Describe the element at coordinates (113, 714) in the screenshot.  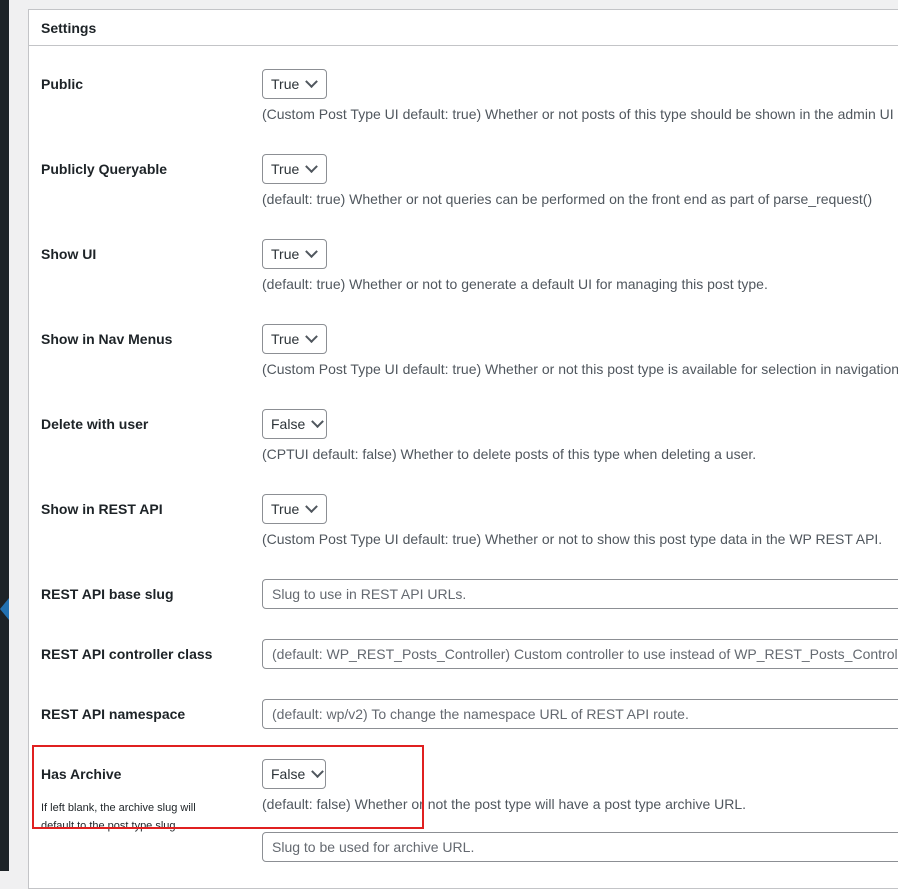
I see `label-rest-api-namespace: REST API namespace` at that location.